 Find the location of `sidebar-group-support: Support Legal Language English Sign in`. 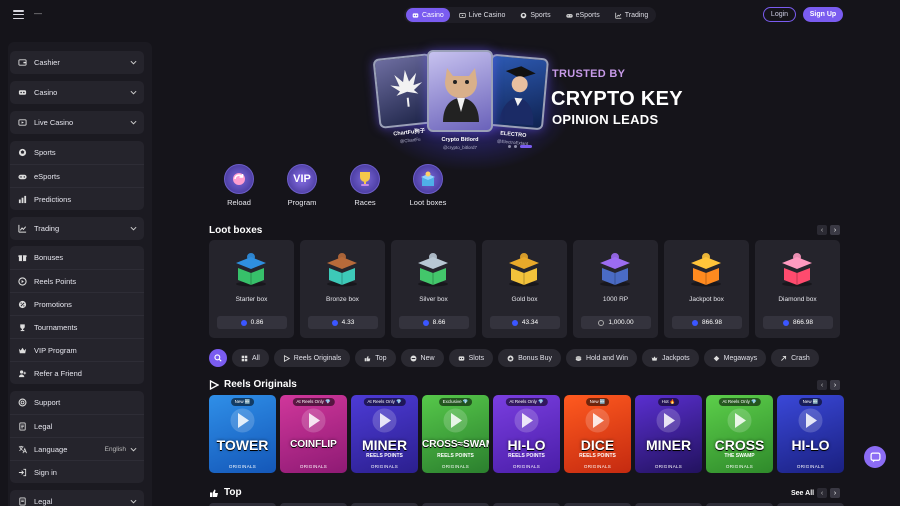

sidebar-group-support: Support Legal Language English Sign in is located at coordinates (77, 437).